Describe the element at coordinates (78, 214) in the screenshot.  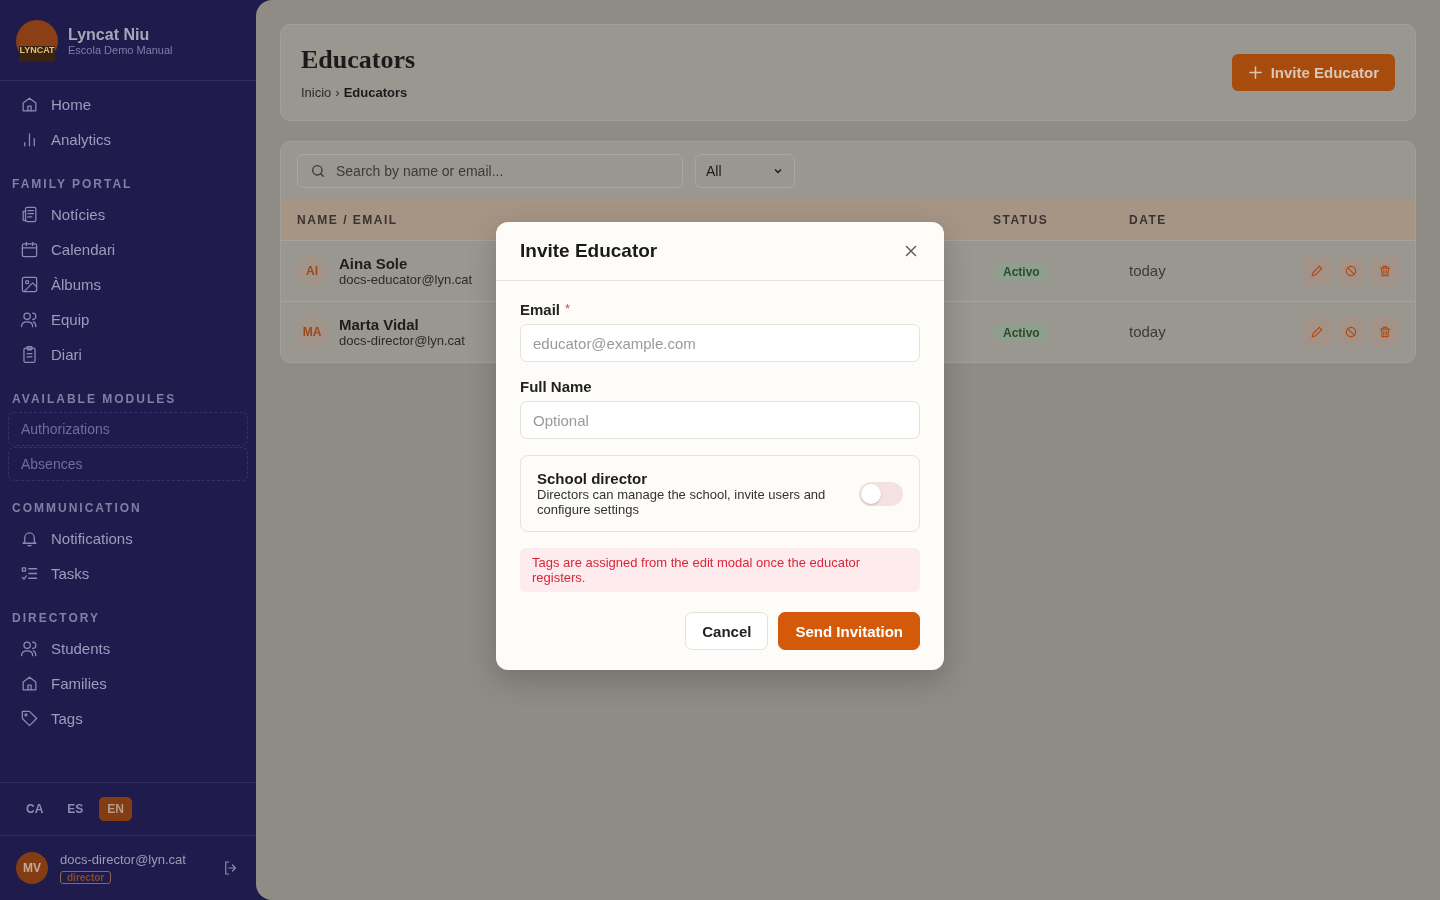
I see `nav-link: Notícies` at that location.